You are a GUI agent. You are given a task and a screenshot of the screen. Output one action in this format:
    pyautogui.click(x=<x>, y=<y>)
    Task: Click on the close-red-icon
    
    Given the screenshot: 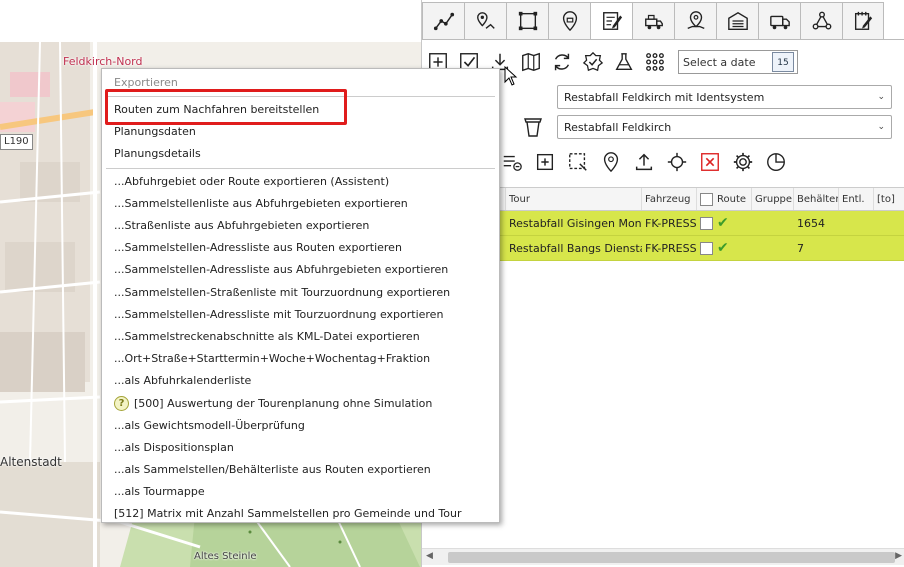 What is the action you would take?
    pyautogui.click(x=709, y=162)
    